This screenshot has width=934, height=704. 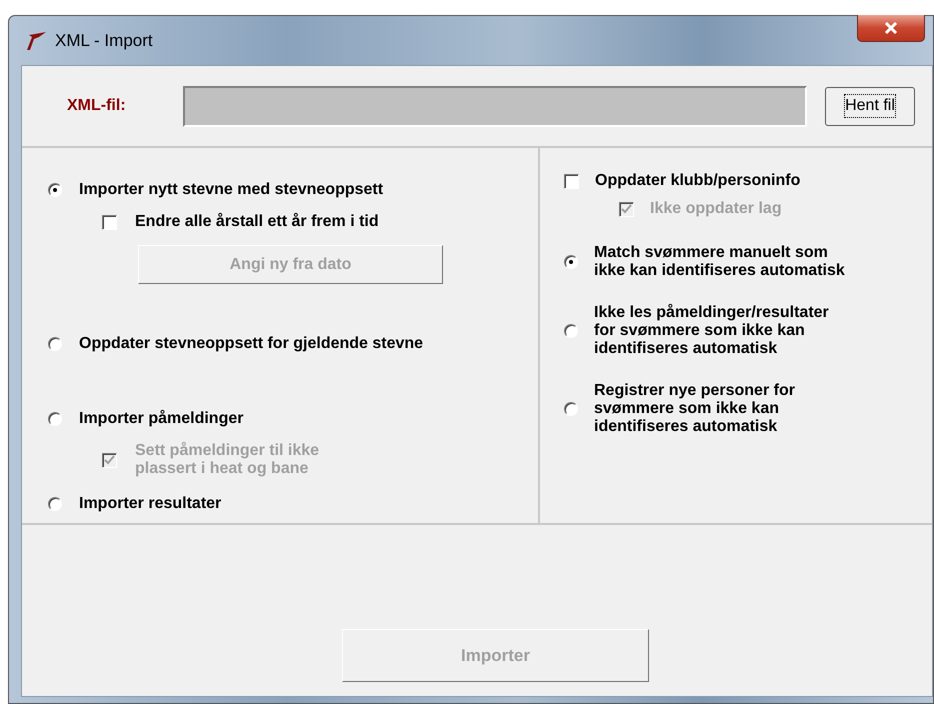 I want to click on option-label: Importer resultater, so click(x=150, y=504).